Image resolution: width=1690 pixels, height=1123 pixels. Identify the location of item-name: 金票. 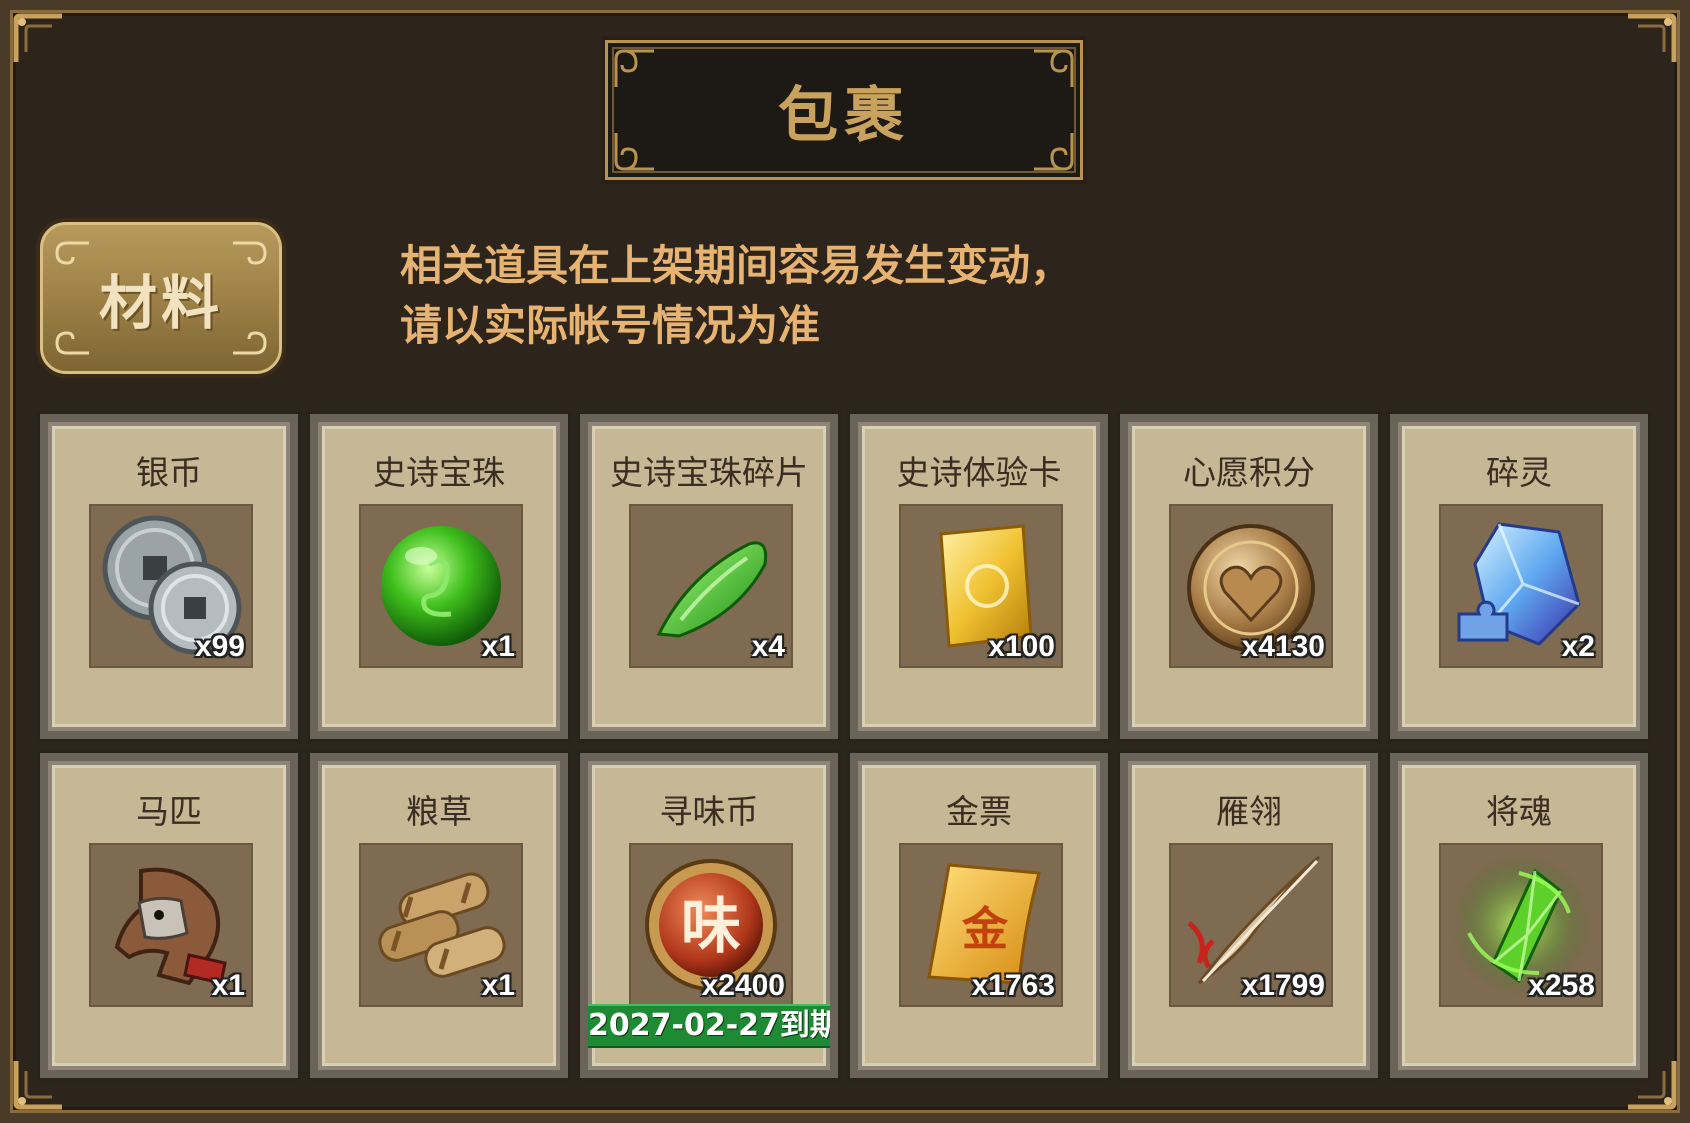
(979, 811).